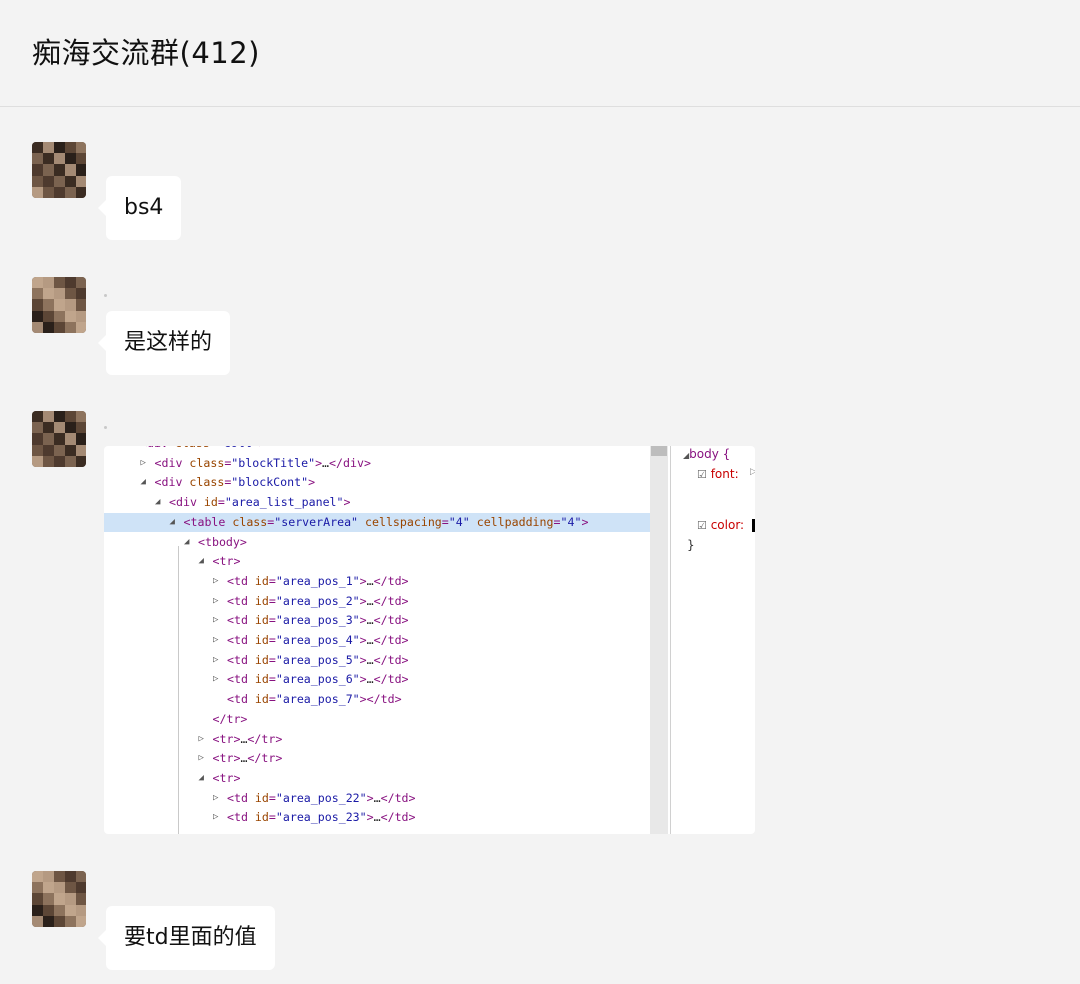  Describe the element at coordinates (235, 482) in the screenshot. I see `dom-node-code: <div class="blockCont">` at that location.